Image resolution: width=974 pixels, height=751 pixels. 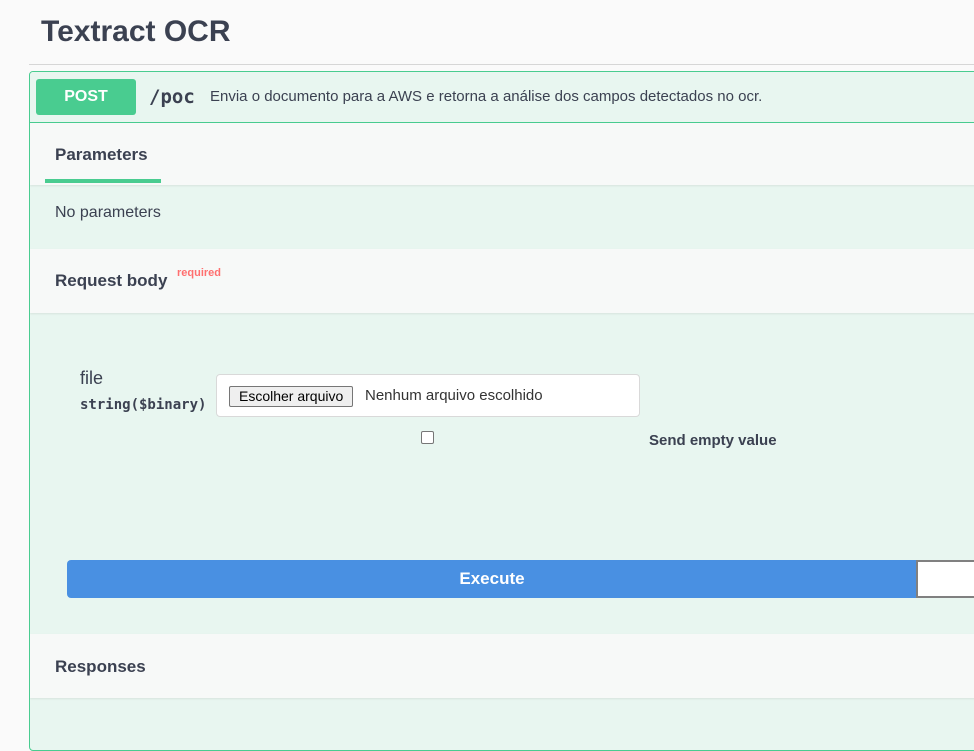 What do you see at coordinates (427, 437) in the screenshot?
I see `send-empty-value-checkbox` at bounding box center [427, 437].